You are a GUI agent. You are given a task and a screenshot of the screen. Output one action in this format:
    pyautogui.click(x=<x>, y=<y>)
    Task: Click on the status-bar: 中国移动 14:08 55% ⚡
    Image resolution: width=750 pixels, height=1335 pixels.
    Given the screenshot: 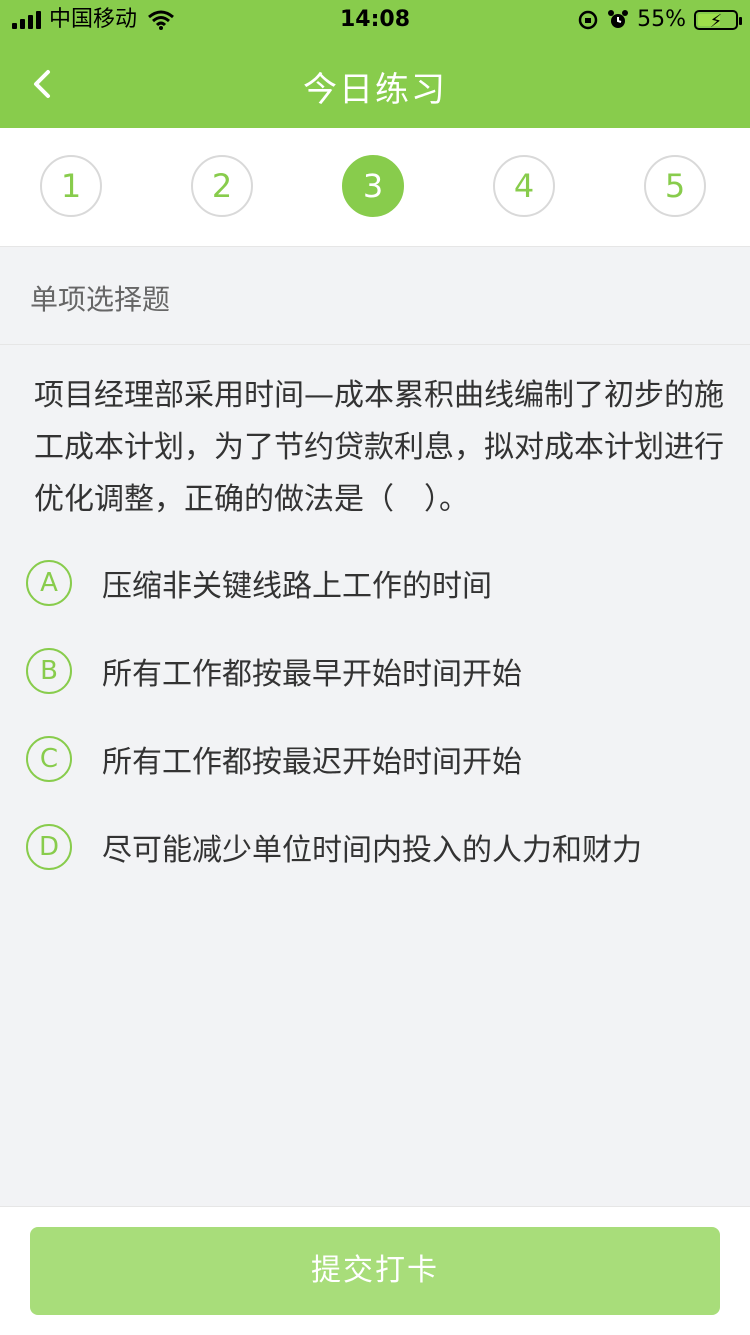 What is the action you would take?
    pyautogui.click(x=375, y=20)
    